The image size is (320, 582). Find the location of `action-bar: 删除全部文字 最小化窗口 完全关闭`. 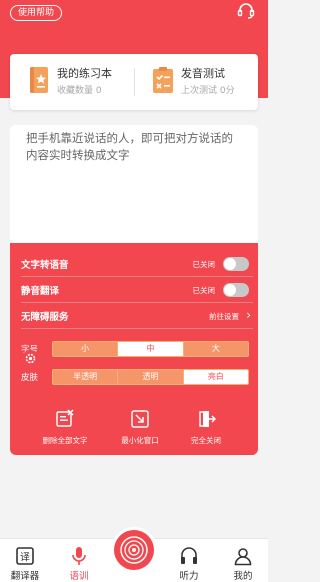

action-bar: 删除全部文字 最小化窗口 完全关闭 is located at coordinates (134, 431).